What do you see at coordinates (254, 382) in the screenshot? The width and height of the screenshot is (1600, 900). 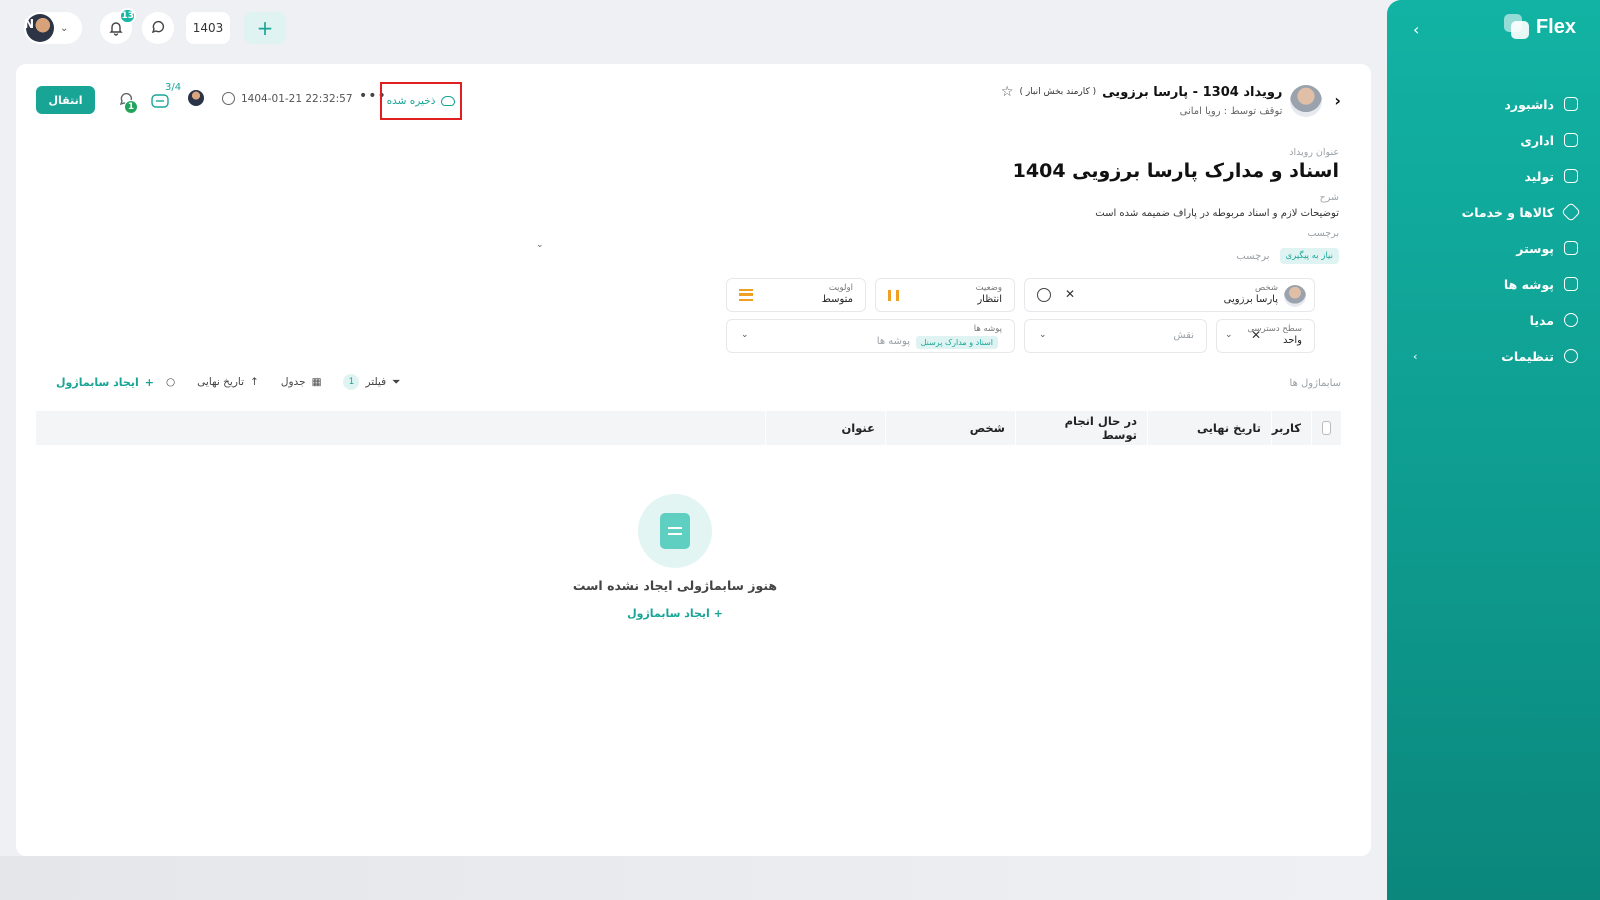 I see `arrow-up-icon: ↑` at bounding box center [254, 382].